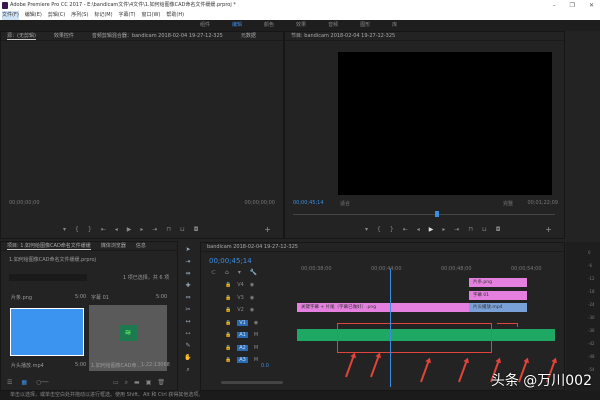 The width and height of the screenshot is (600, 400). Describe the element at coordinates (113, 246) in the screenshot. I see `tab-media-browser: 媒体浏览器` at that location.